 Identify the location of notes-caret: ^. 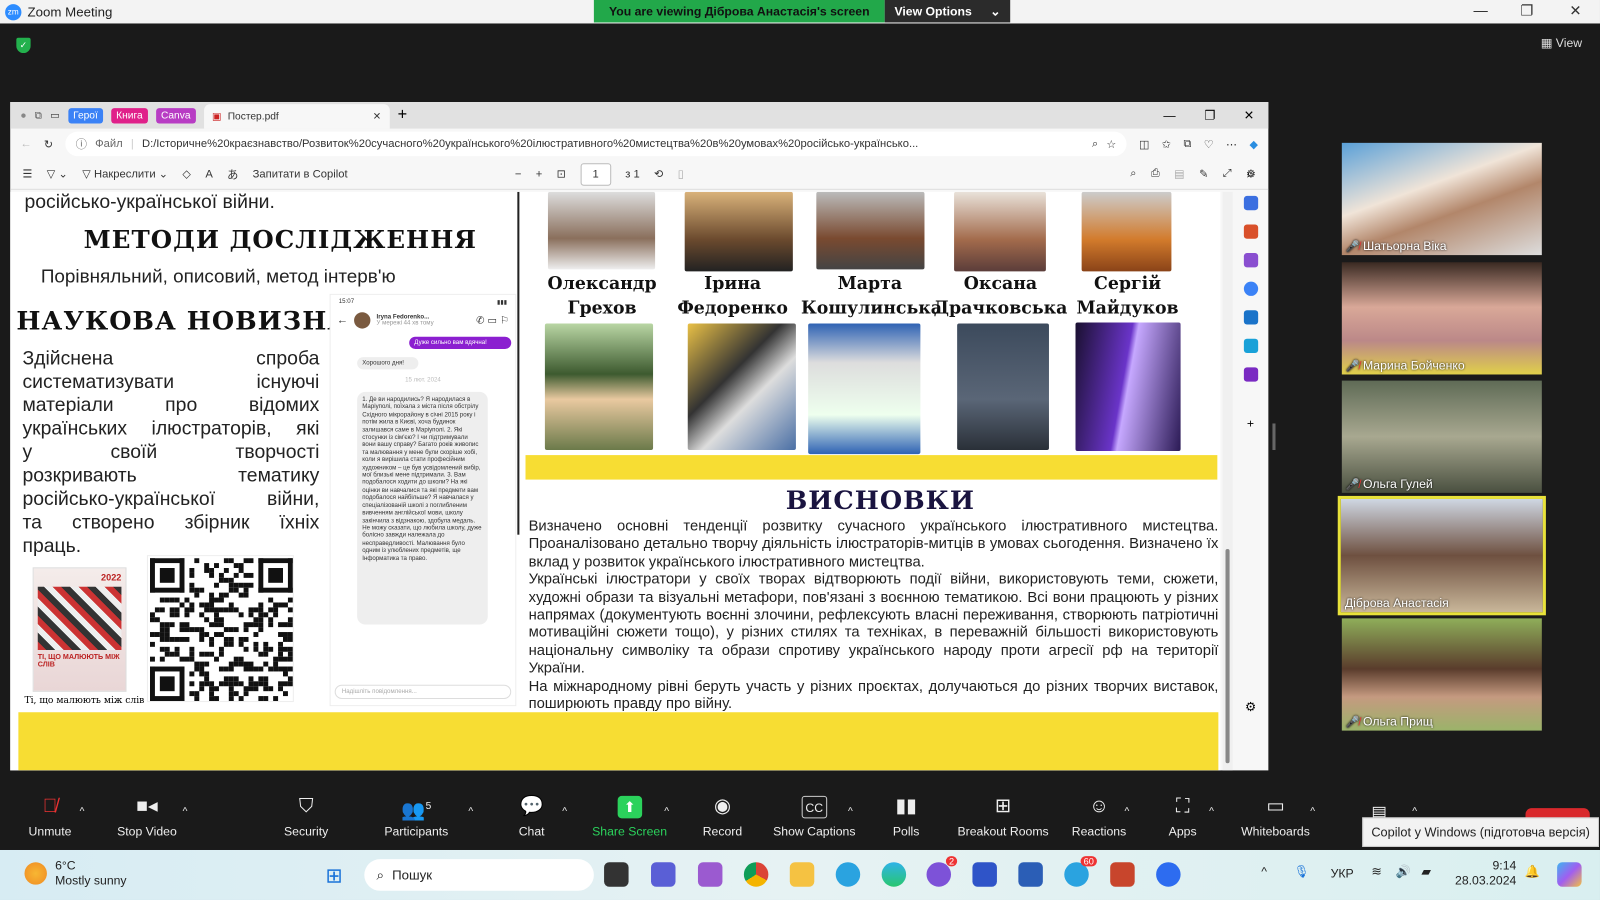
(1414, 811).